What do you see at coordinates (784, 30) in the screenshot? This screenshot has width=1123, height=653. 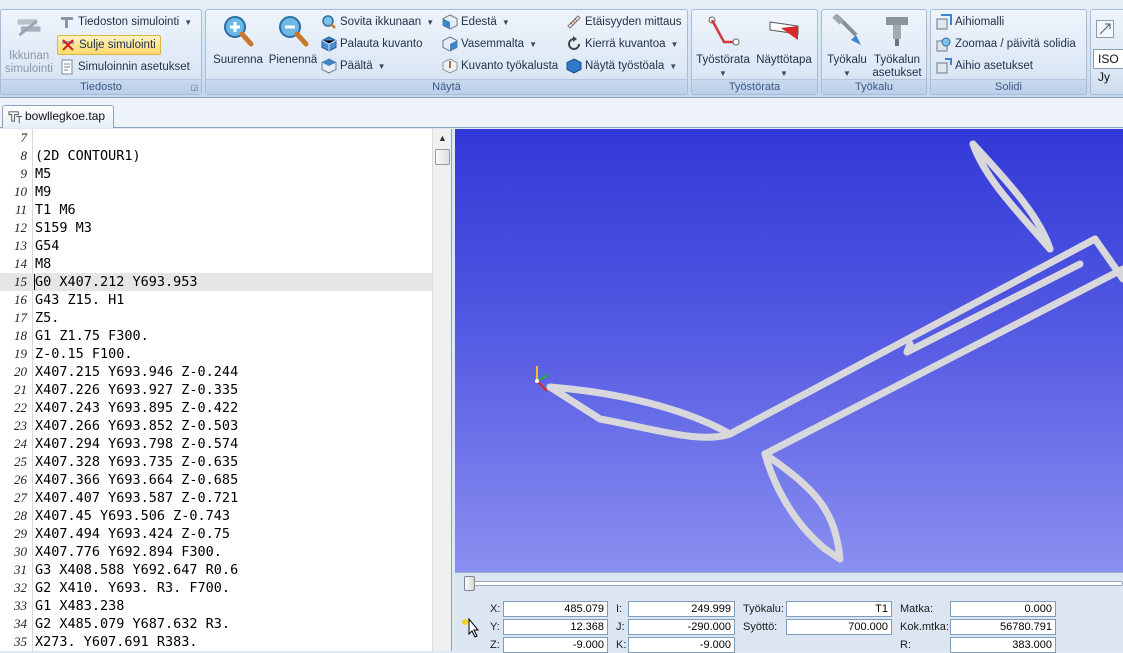 I see `display-mode-icon` at bounding box center [784, 30].